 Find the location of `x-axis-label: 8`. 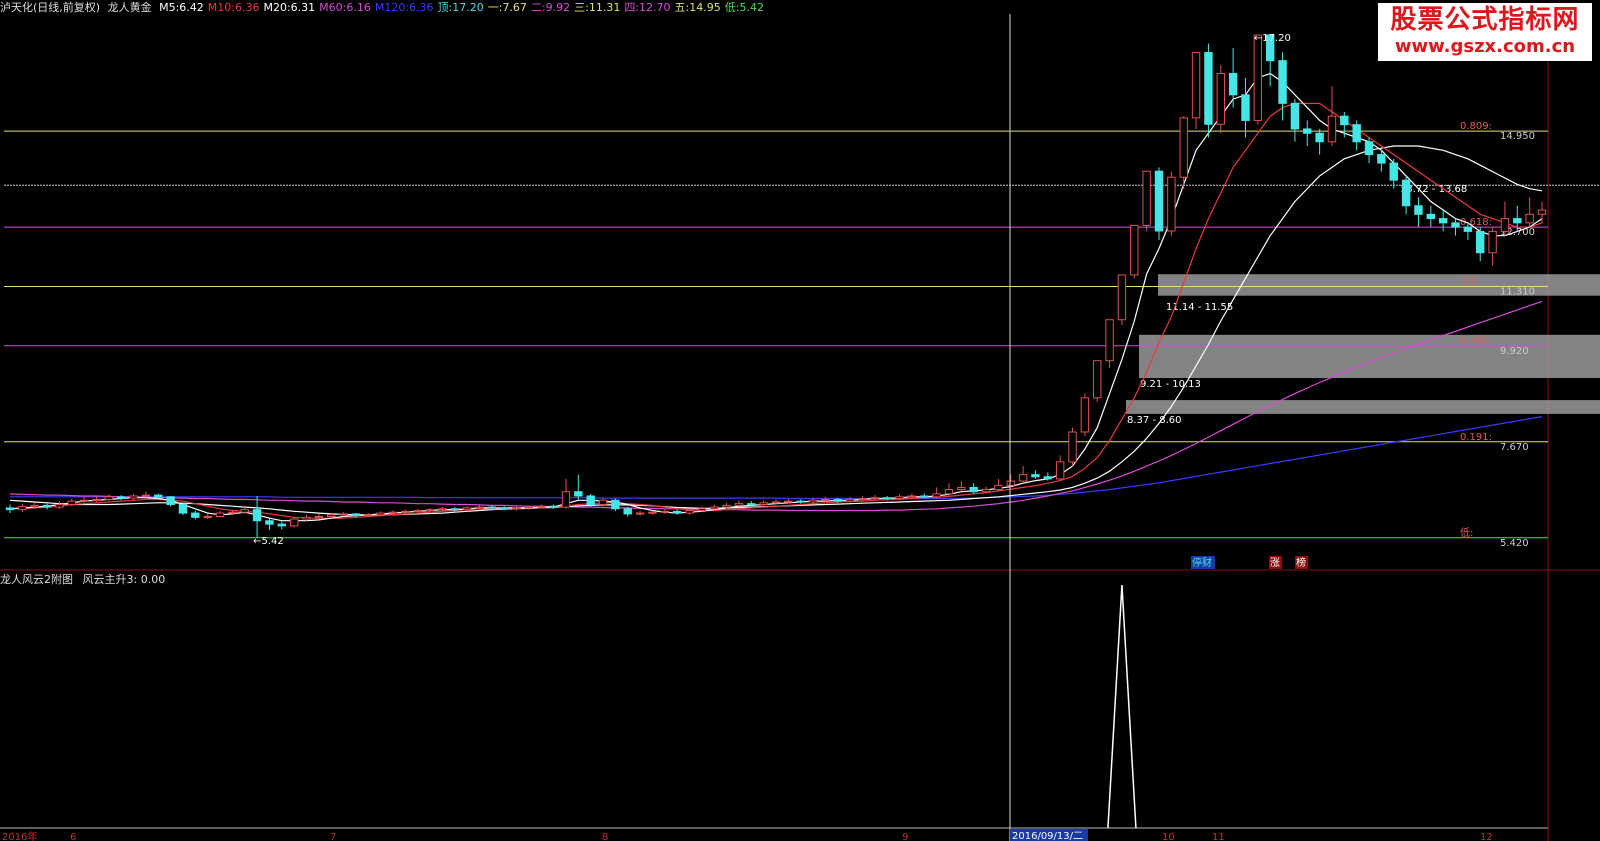

x-axis-label: 8 is located at coordinates (605, 836).